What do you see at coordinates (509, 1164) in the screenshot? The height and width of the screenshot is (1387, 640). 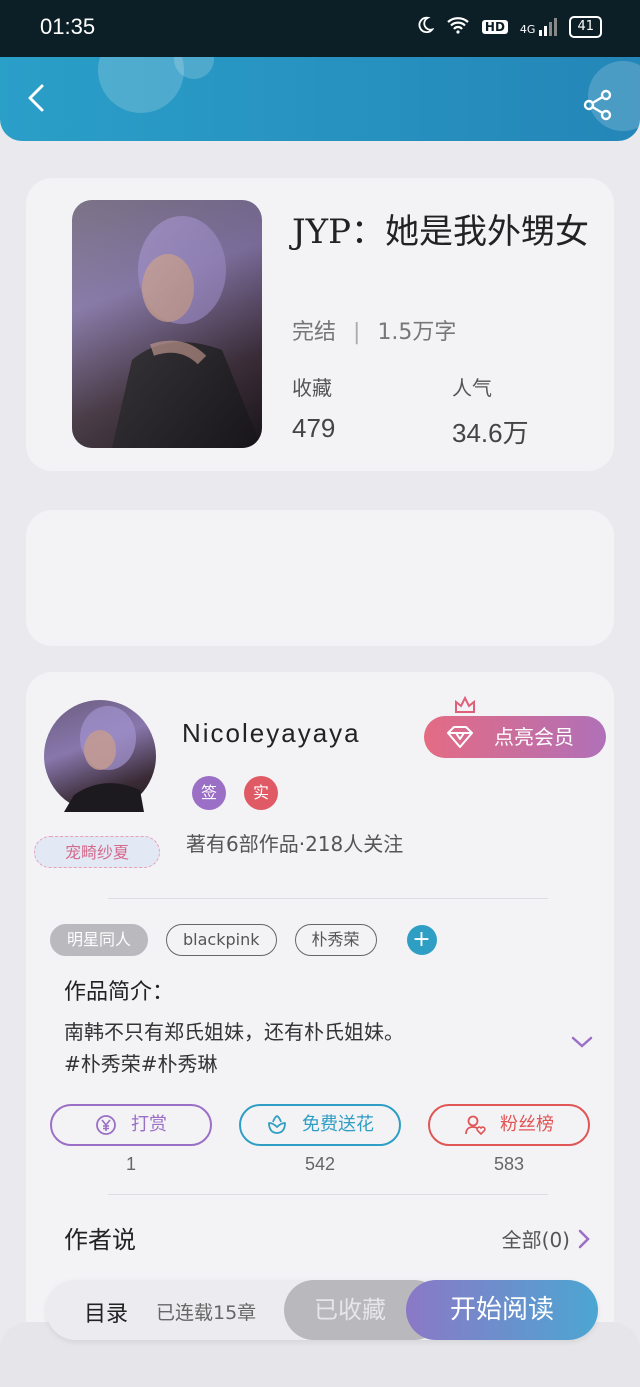 I see `fans-count: 583` at bounding box center [509, 1164].